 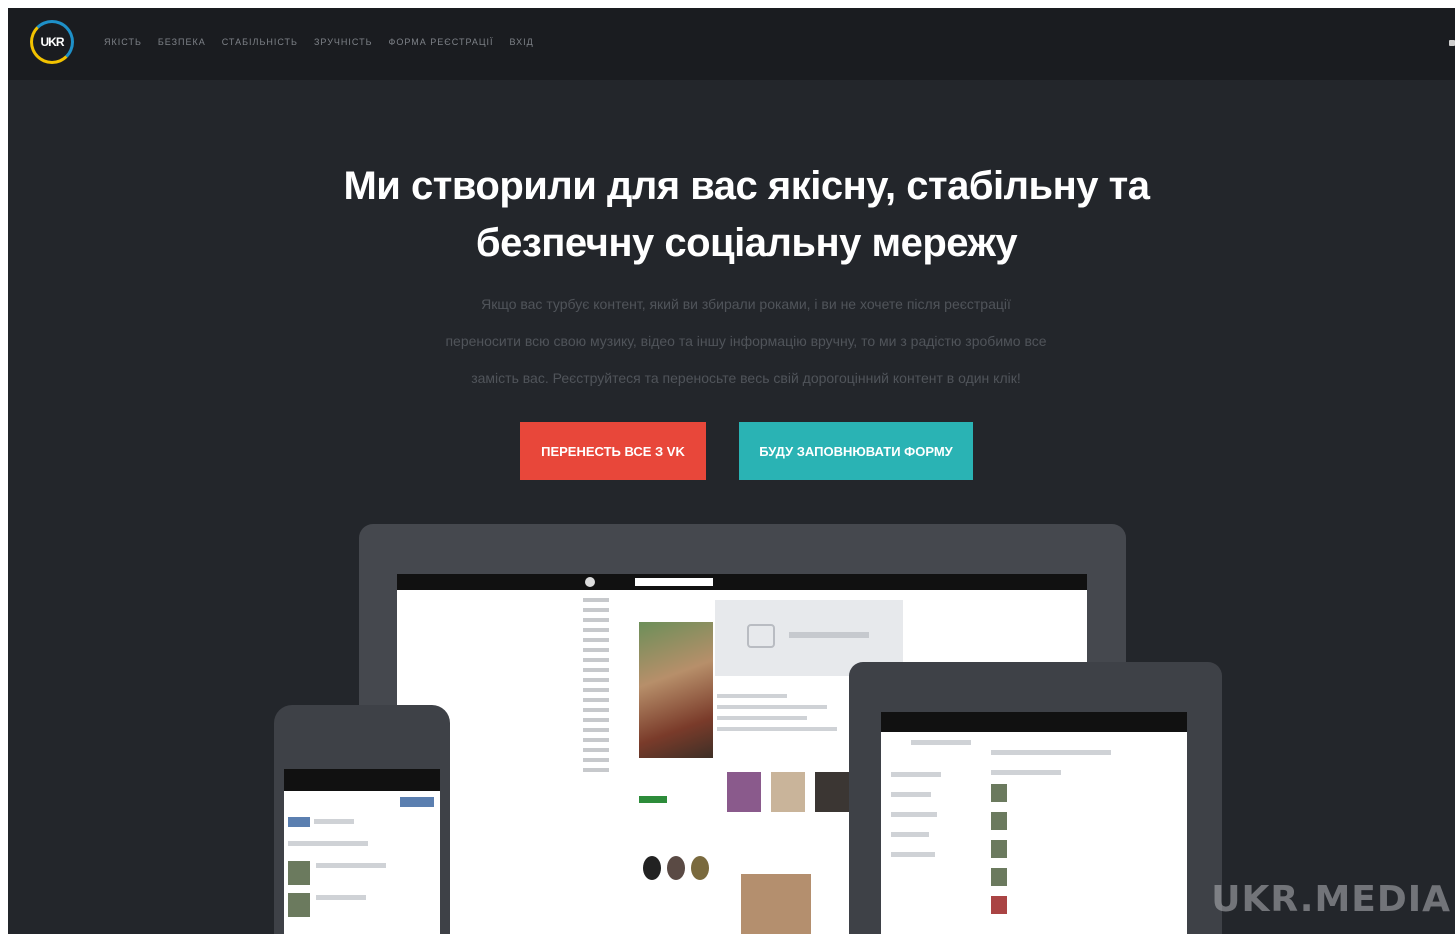 I want to click on mock-cover-label, so click(x=829, y=635).